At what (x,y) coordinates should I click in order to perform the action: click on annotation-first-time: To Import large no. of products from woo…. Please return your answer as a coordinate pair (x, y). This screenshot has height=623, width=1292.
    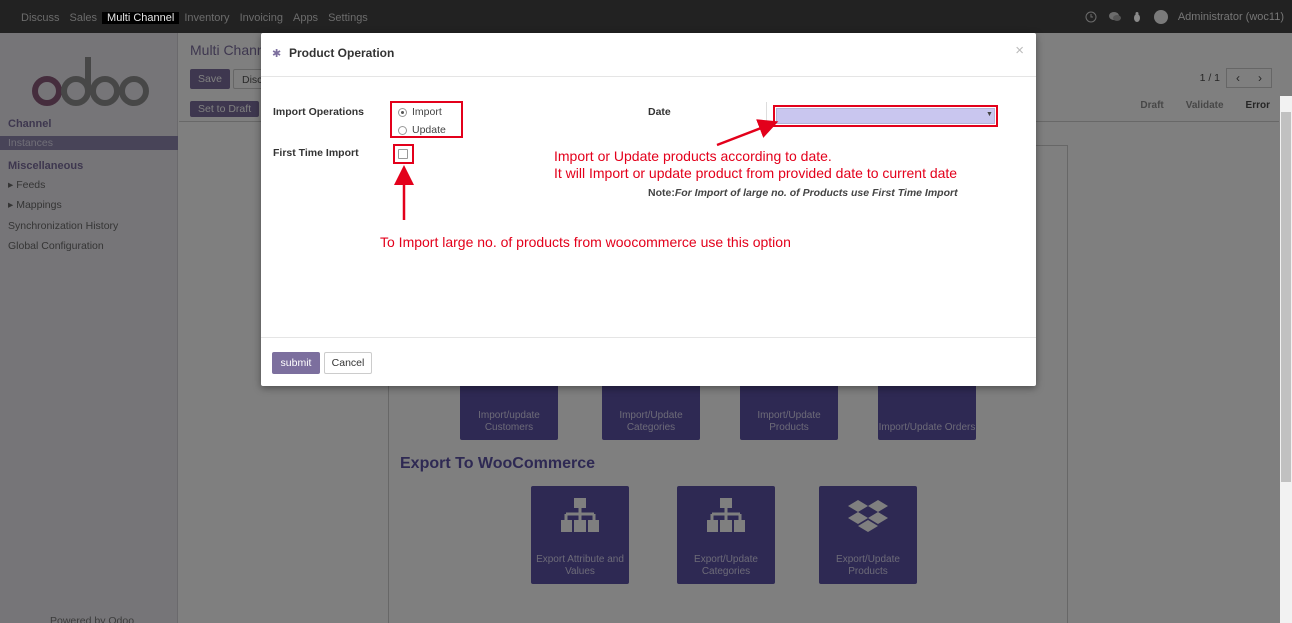
    Looking at the image, I should click on (585, 242).